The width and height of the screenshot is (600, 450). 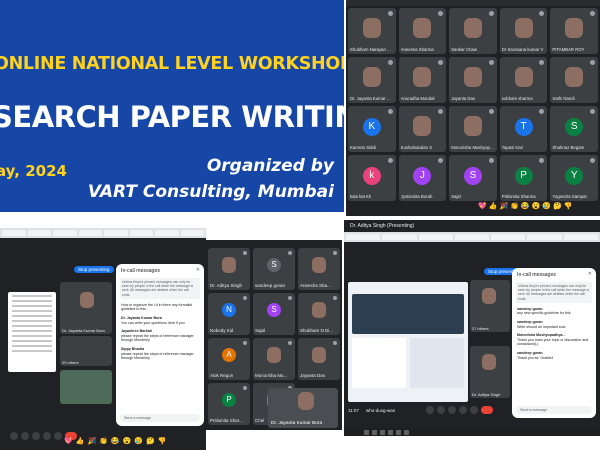 What do you see at coordinates (574, 31) in the screenshot?
I see `participant-tile: PITAMBAR ROY` at bounding box center [574, 31].